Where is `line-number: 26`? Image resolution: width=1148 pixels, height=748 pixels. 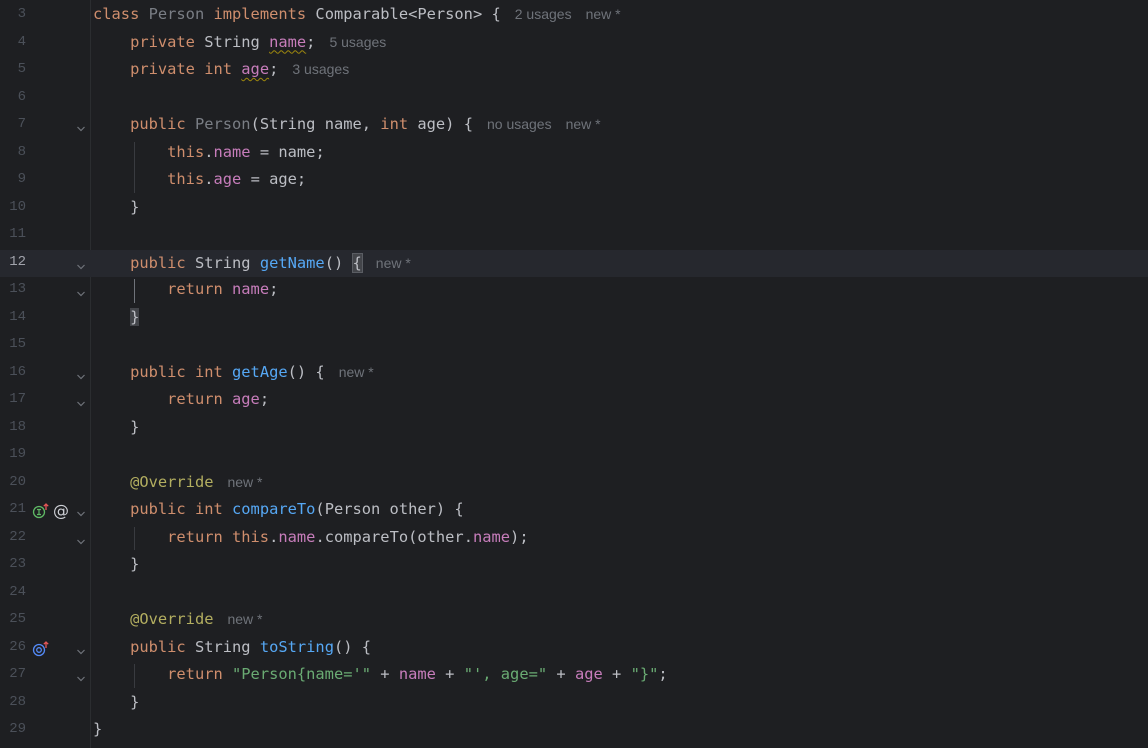
line-number: 26 is located at coordinates (13, 647).